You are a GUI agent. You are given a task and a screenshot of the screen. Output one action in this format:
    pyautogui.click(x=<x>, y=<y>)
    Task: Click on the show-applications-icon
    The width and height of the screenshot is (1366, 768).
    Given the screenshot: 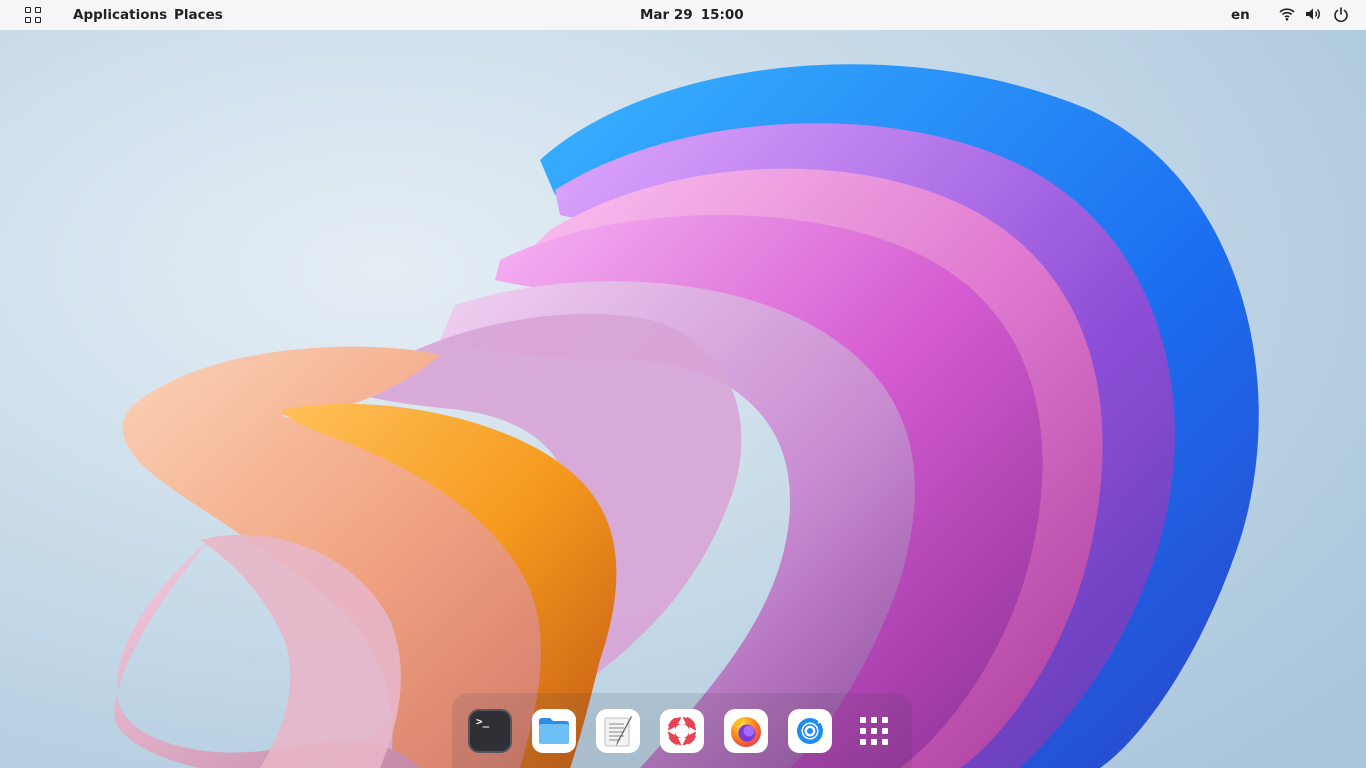 What is the action you would take?
    pyautogui.click(x=874, y=731)
    